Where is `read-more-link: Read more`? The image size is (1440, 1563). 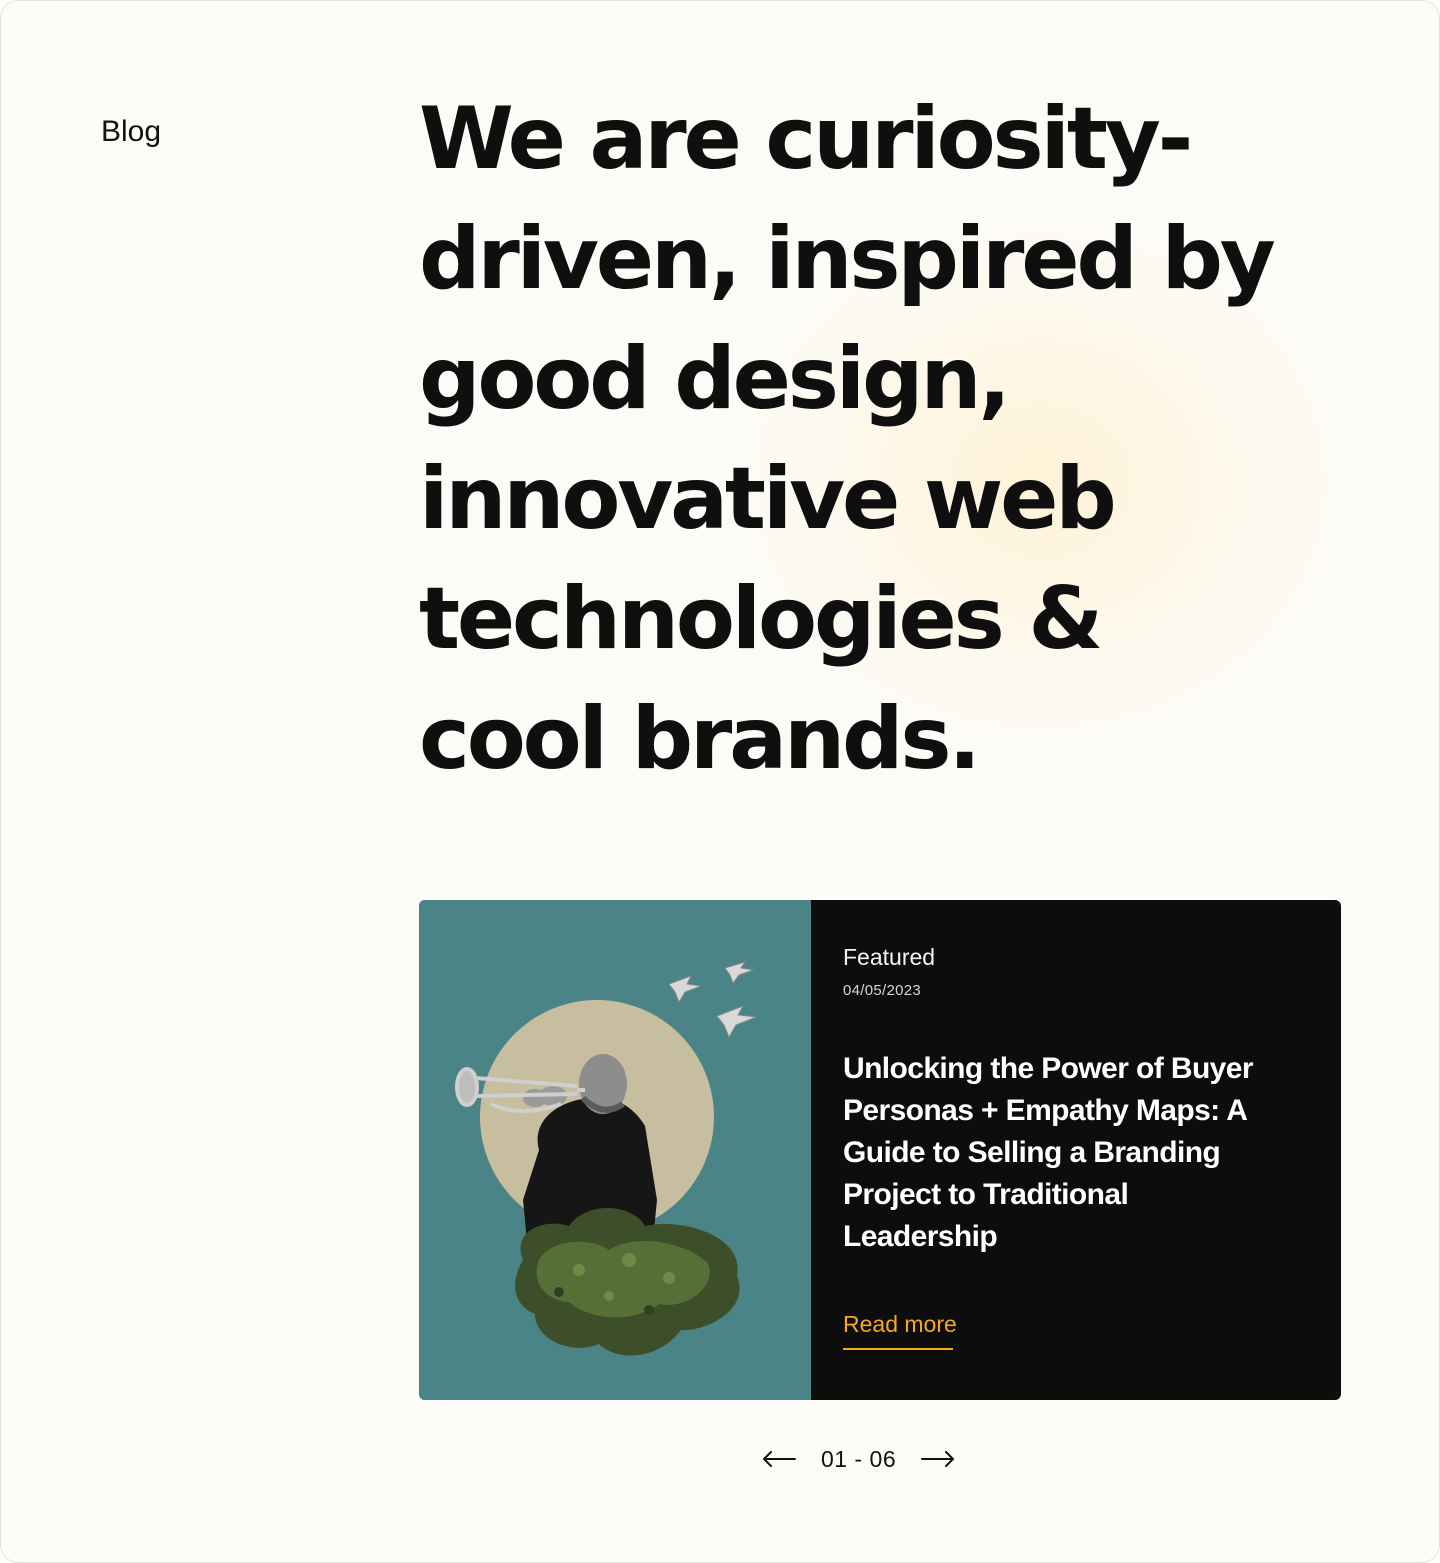 read-more-link: Read more is located at coordinates (900, 1329).